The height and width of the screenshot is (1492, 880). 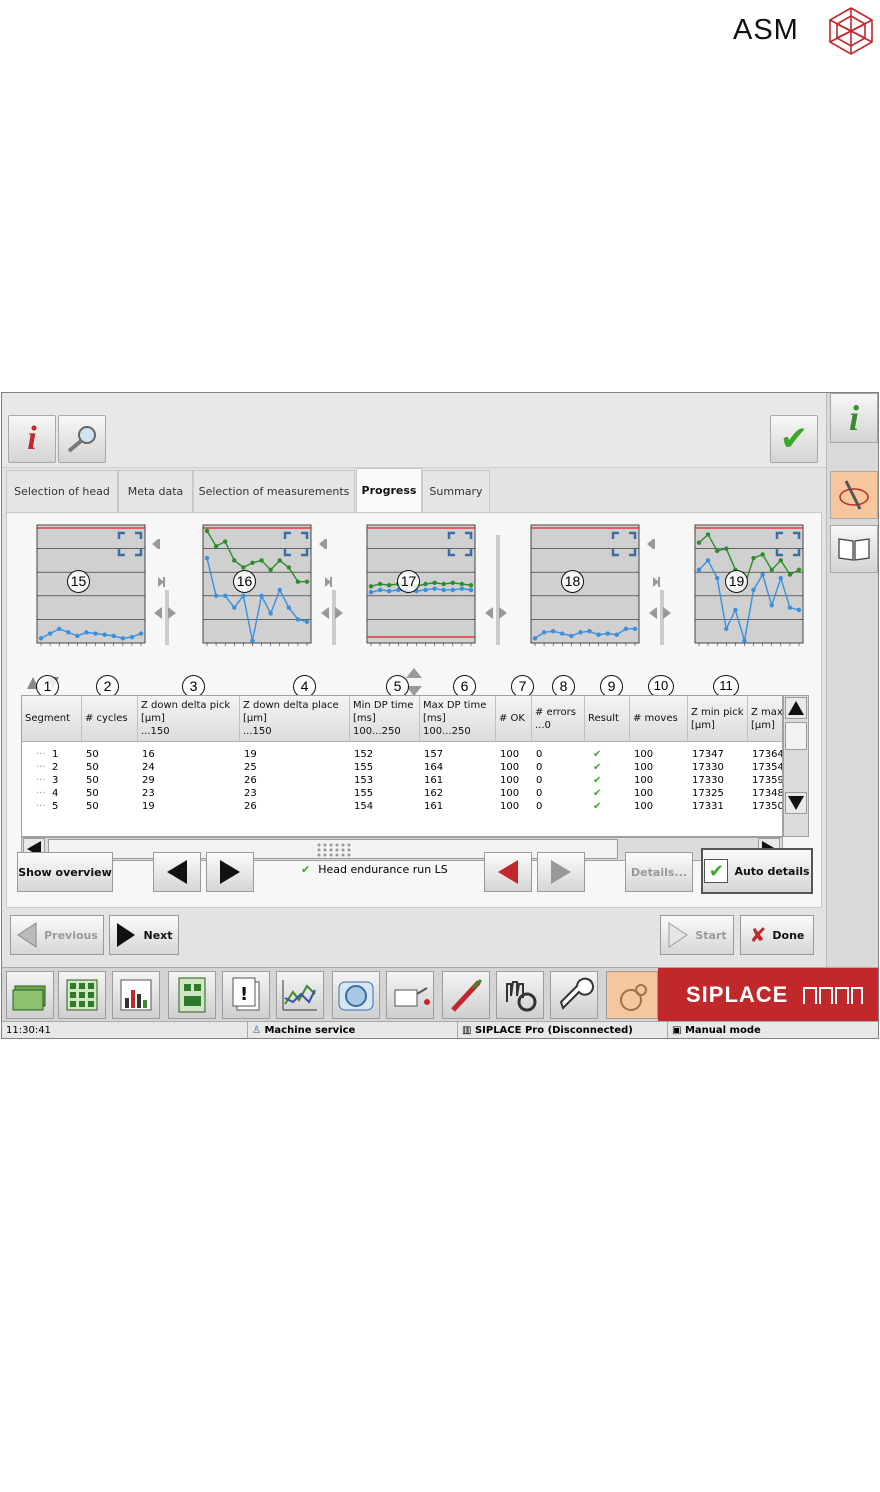 I want to click on task-messages: !, so click(x=246, y=995).